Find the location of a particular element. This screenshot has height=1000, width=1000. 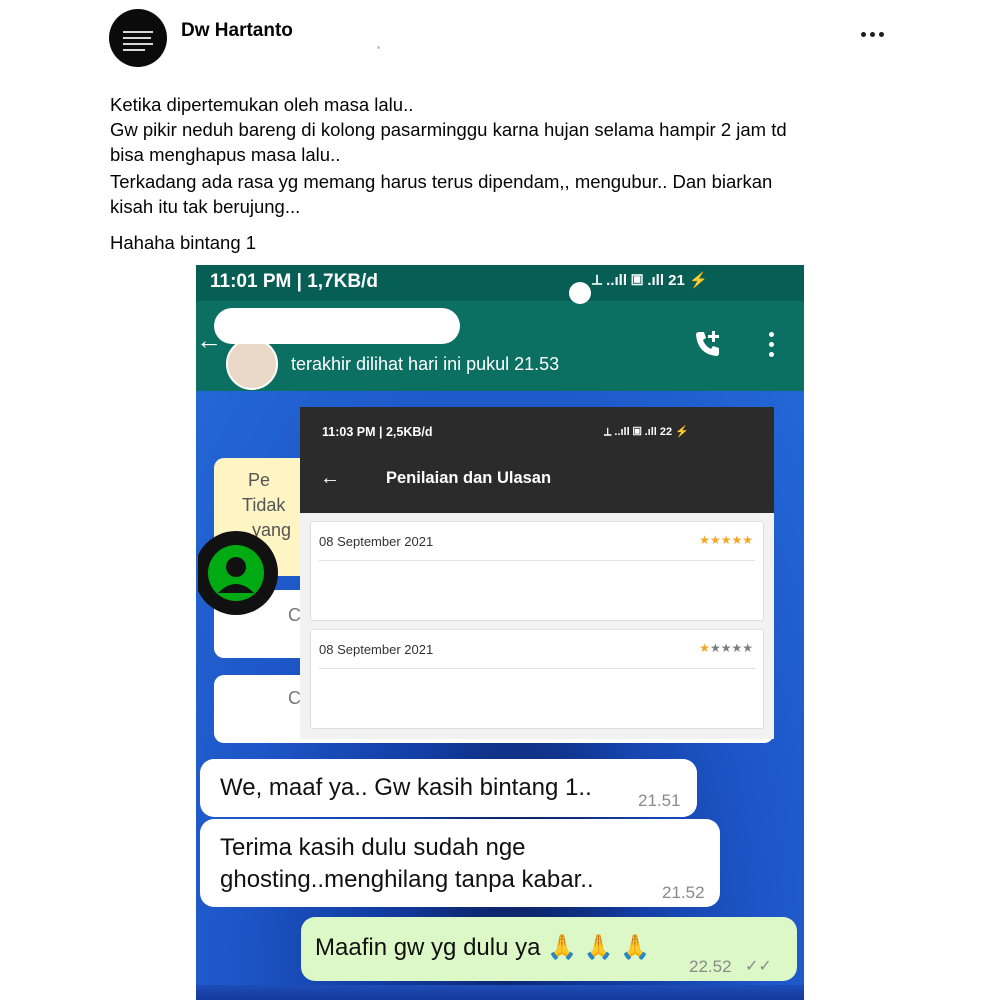

encryption-notice-text: Tidak is located at coordinates (264, 505).